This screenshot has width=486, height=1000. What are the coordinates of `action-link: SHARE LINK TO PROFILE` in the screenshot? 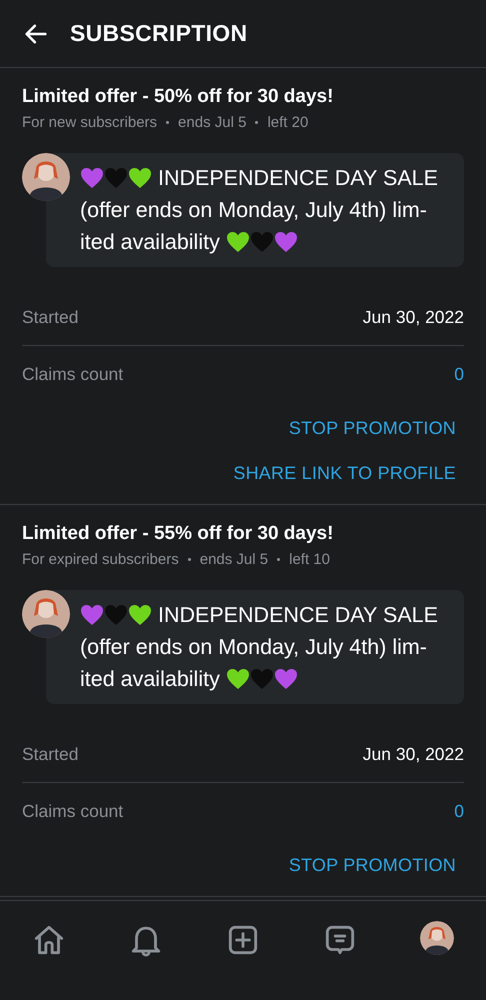 It's located at (344, 473).